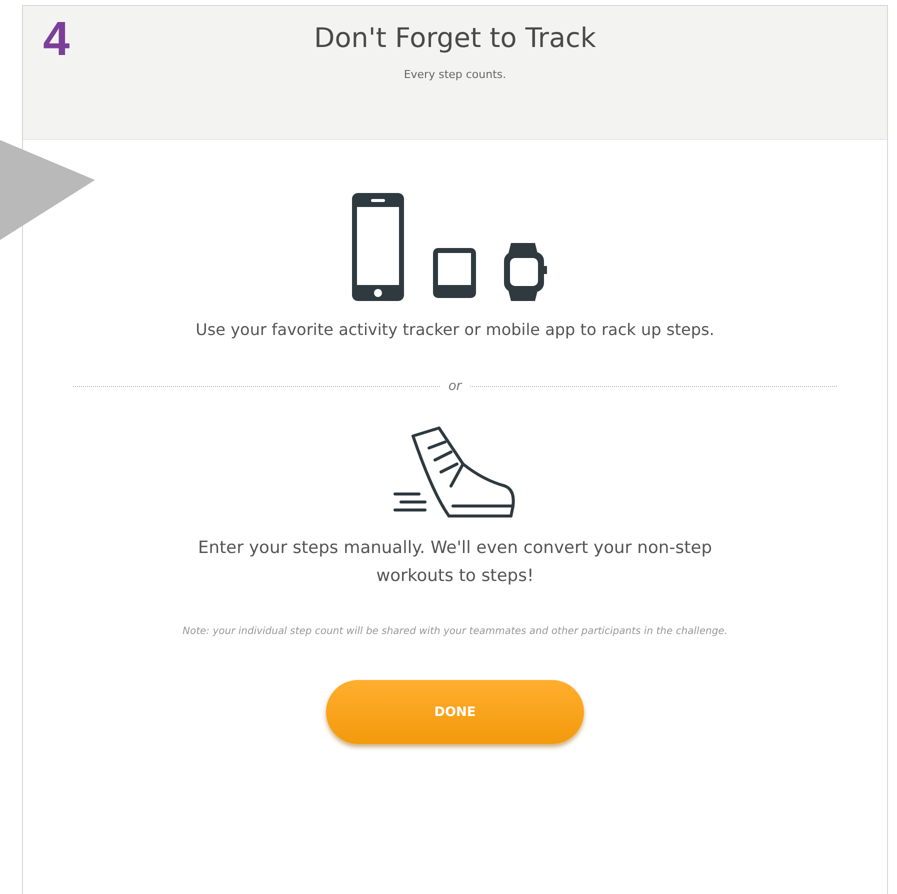 Image resolution: width=897 pixels, height=894 pixels. What do you see at coordinates (455, 386) in the screenshot?
I see `divider-label: or` at bounding box center [455, 386].